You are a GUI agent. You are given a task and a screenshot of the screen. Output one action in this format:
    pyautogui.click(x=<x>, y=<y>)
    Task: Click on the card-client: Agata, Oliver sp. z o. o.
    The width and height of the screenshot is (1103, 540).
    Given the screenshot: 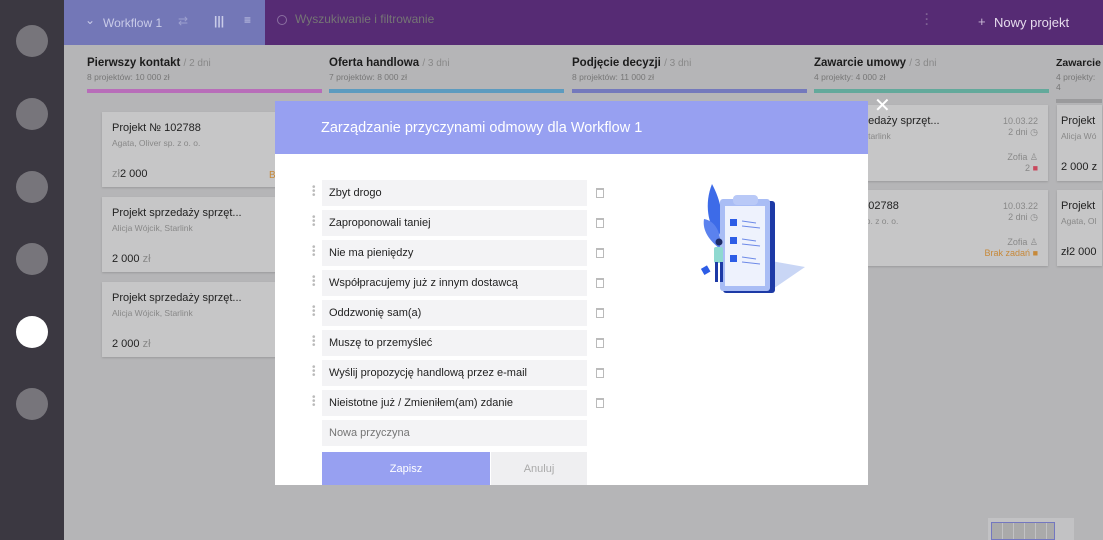 What is the action you would take?
    pyautogui.click(x=156, y=143)
    